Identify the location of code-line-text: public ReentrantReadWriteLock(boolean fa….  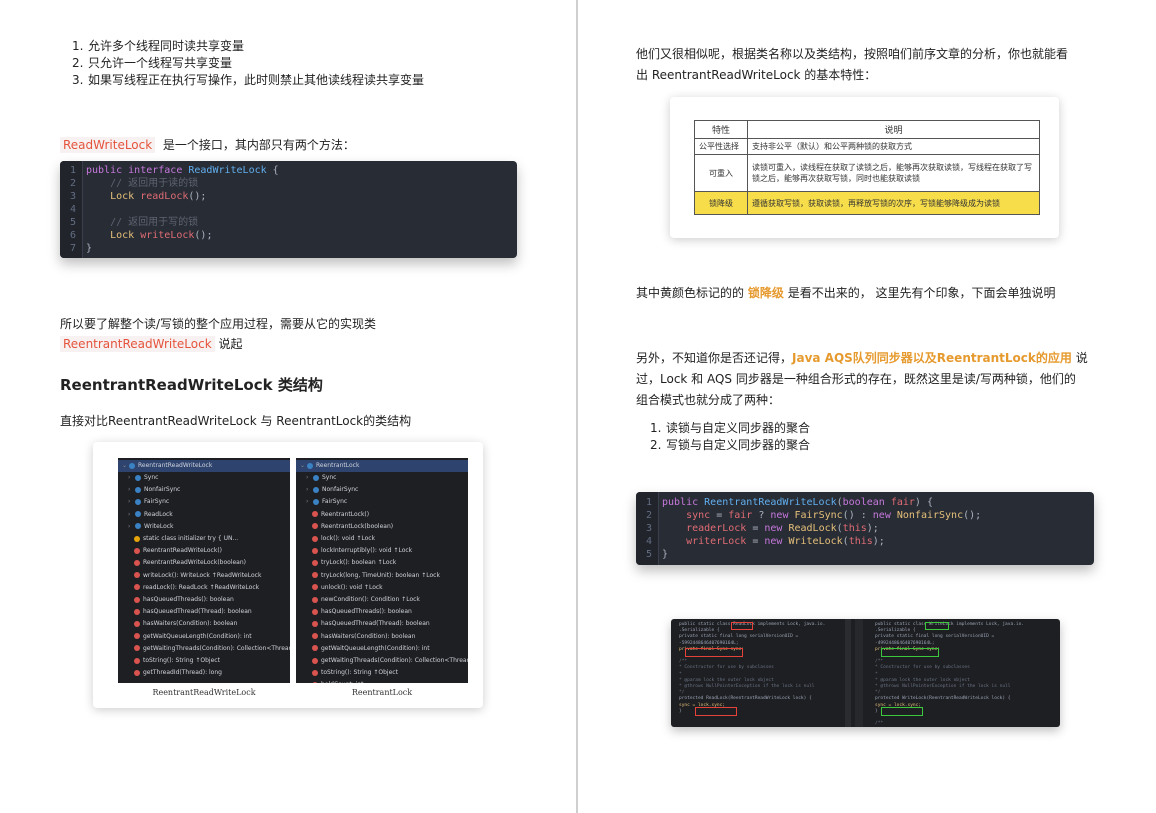
(797, 502).